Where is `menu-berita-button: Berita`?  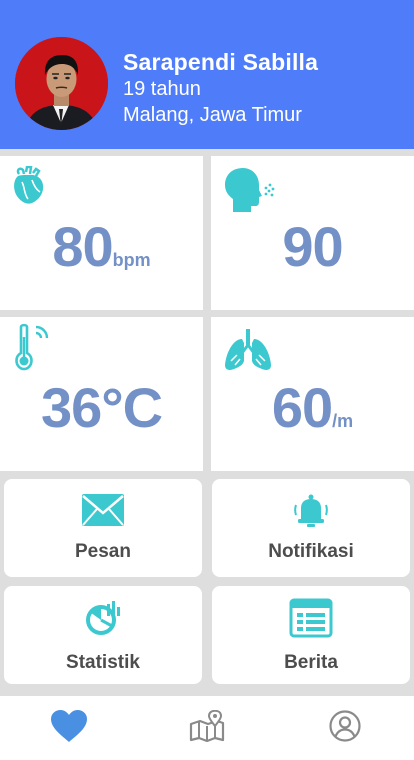
menu-berita-button: Berita is located at coordinates (311, 635).